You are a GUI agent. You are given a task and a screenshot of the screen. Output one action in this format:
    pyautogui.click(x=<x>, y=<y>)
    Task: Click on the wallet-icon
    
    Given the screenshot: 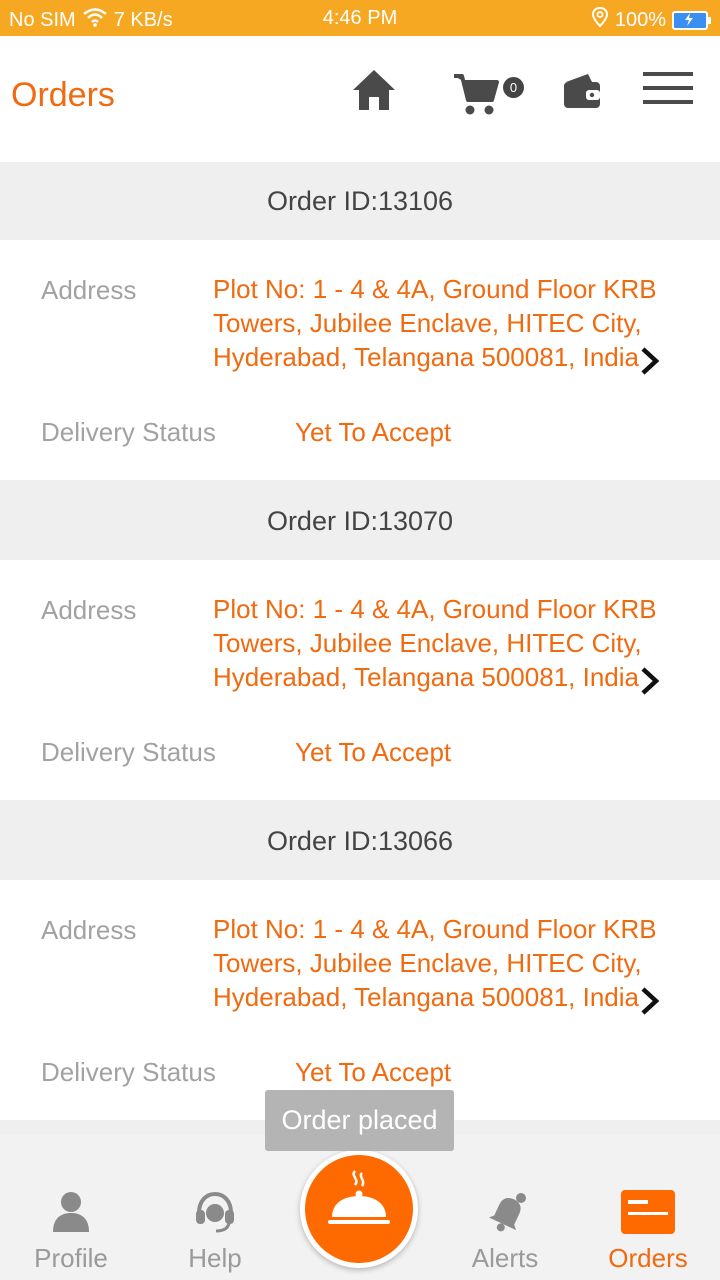 What is the action you would take?
    pyautogui.click(x=582, y=93)
    